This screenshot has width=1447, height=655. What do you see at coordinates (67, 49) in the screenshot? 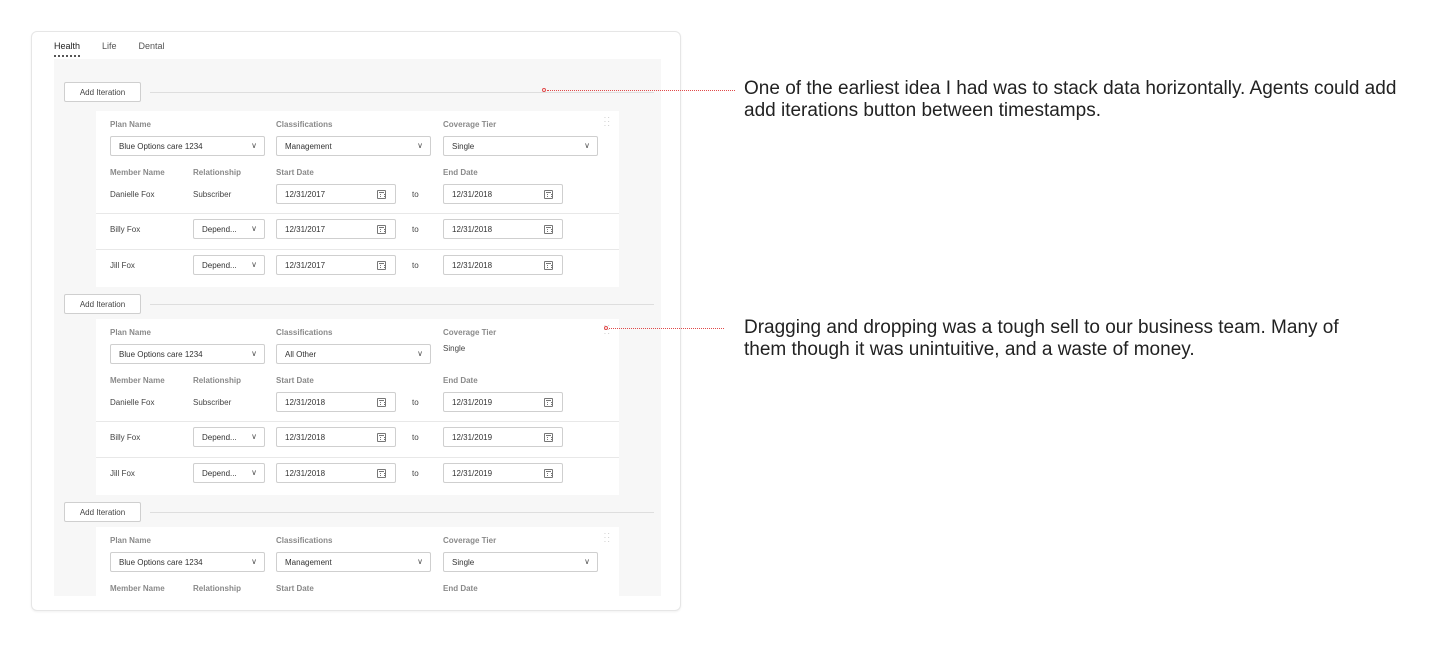
I see `tab-health: Health` at bounding box center [67, 49].